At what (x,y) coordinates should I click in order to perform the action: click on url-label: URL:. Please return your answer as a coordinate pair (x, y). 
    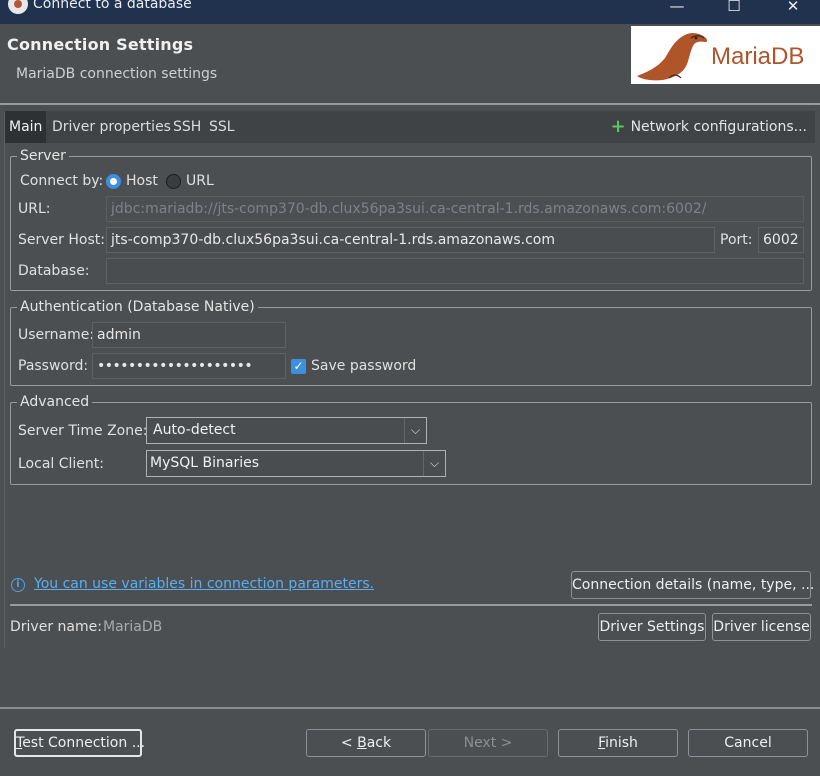
    Looking at the image, I should click on (34, 209).